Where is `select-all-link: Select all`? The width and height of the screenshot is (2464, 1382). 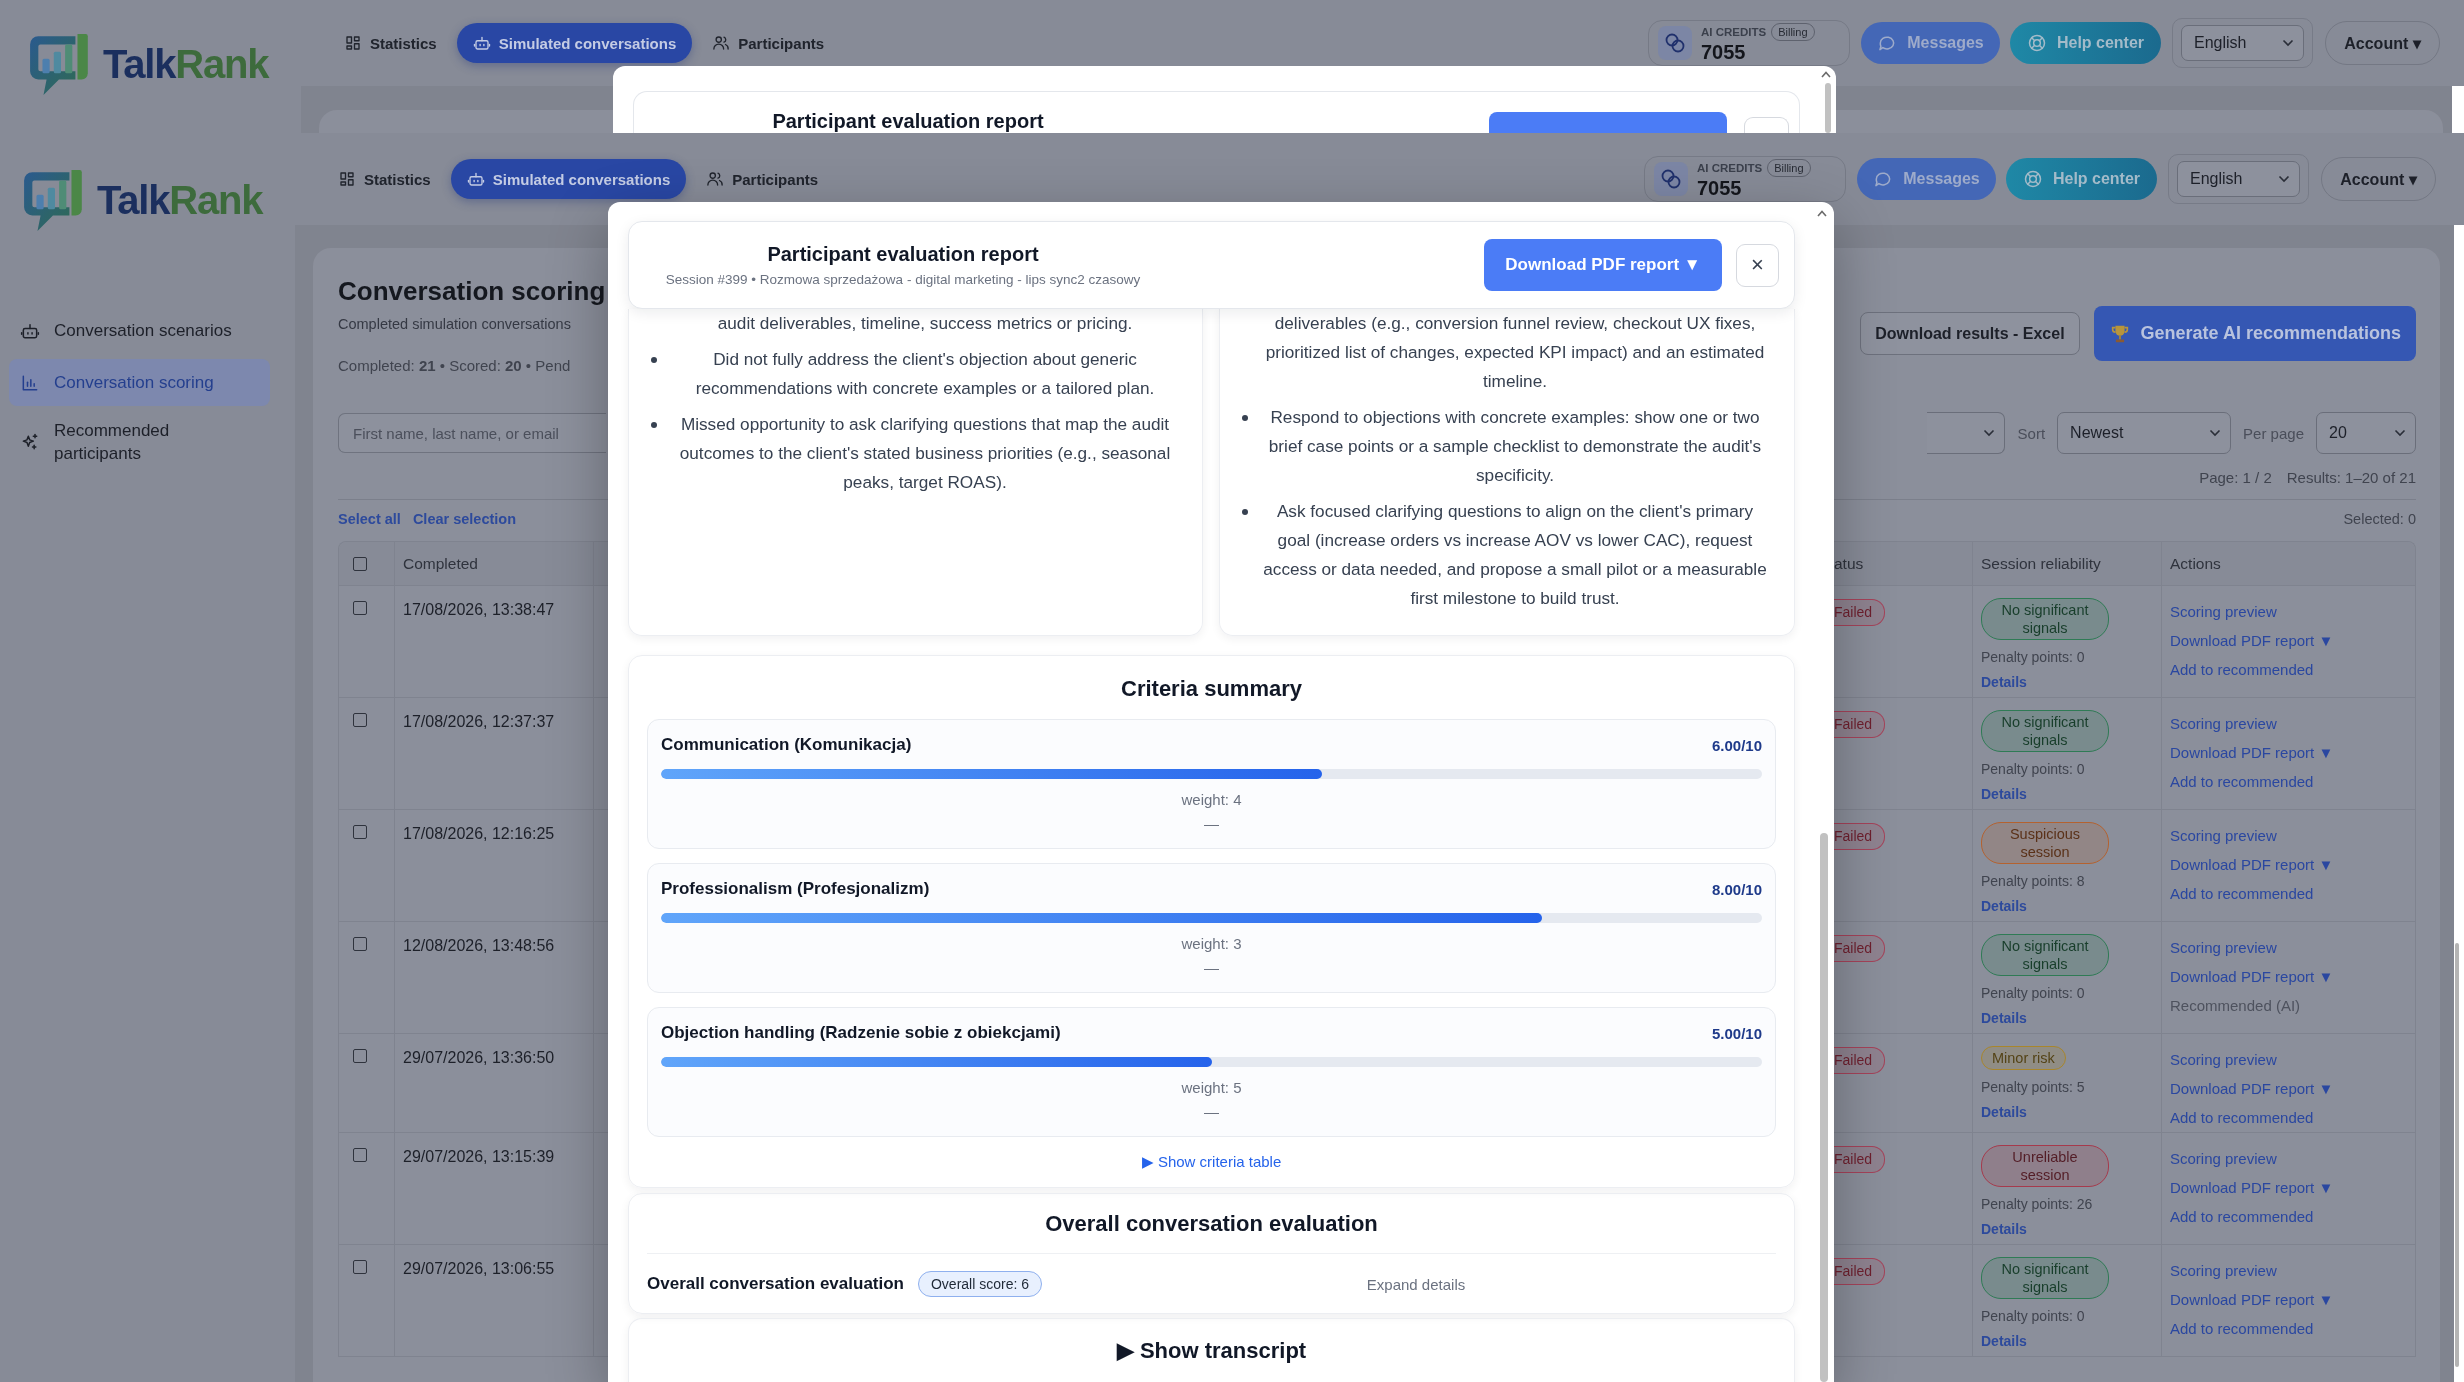 select-all-link: Select all is located at coordinates (369, 519).